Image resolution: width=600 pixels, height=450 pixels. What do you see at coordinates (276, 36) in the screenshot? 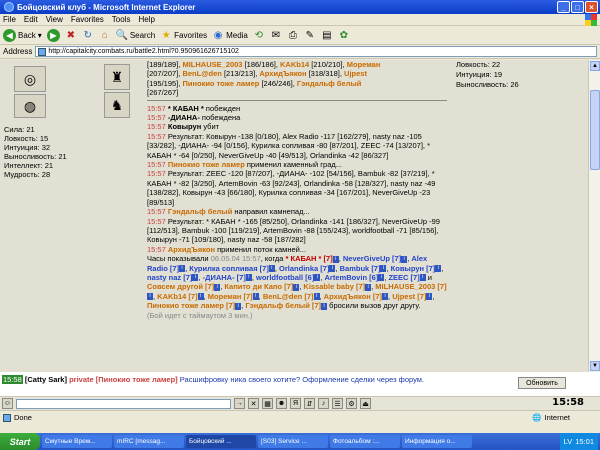
I see `mail-icon: ✉` at bounding box center [276, 36].